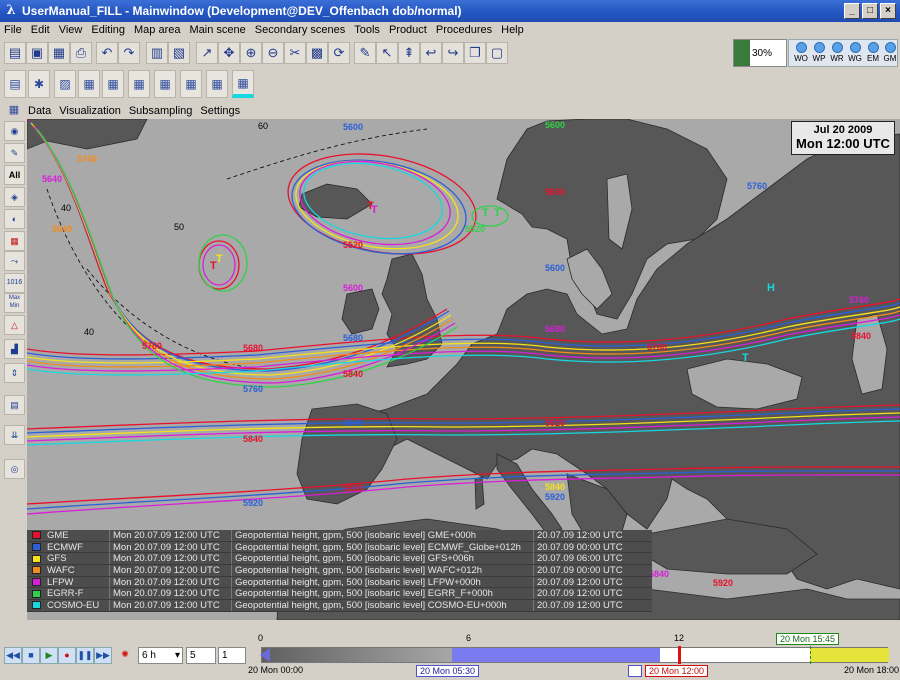 The height and width of the screenshot is (680, 900). Describe the element at coordinates (81, 53) in the screenshot. I see `print-icon: ⎙` at that location.